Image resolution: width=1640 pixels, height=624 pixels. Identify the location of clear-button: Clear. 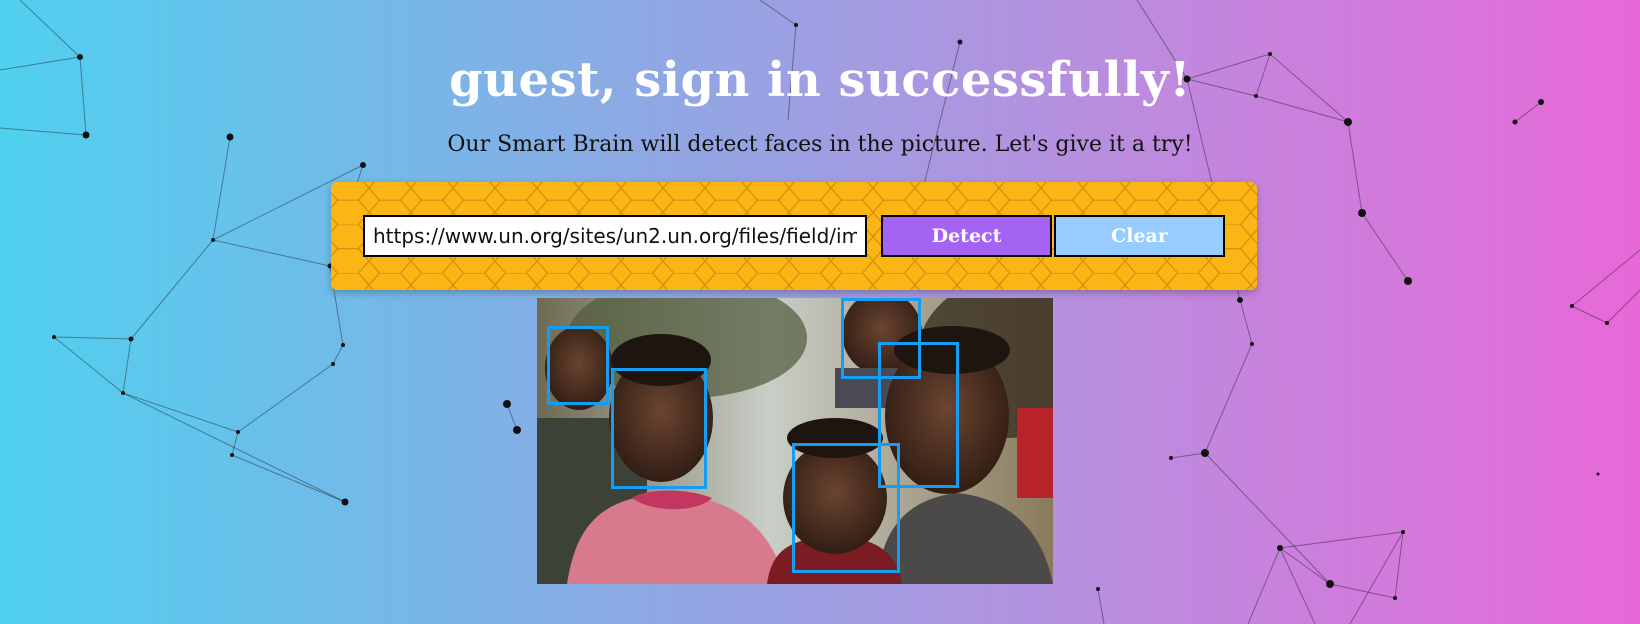
(1139, 236).